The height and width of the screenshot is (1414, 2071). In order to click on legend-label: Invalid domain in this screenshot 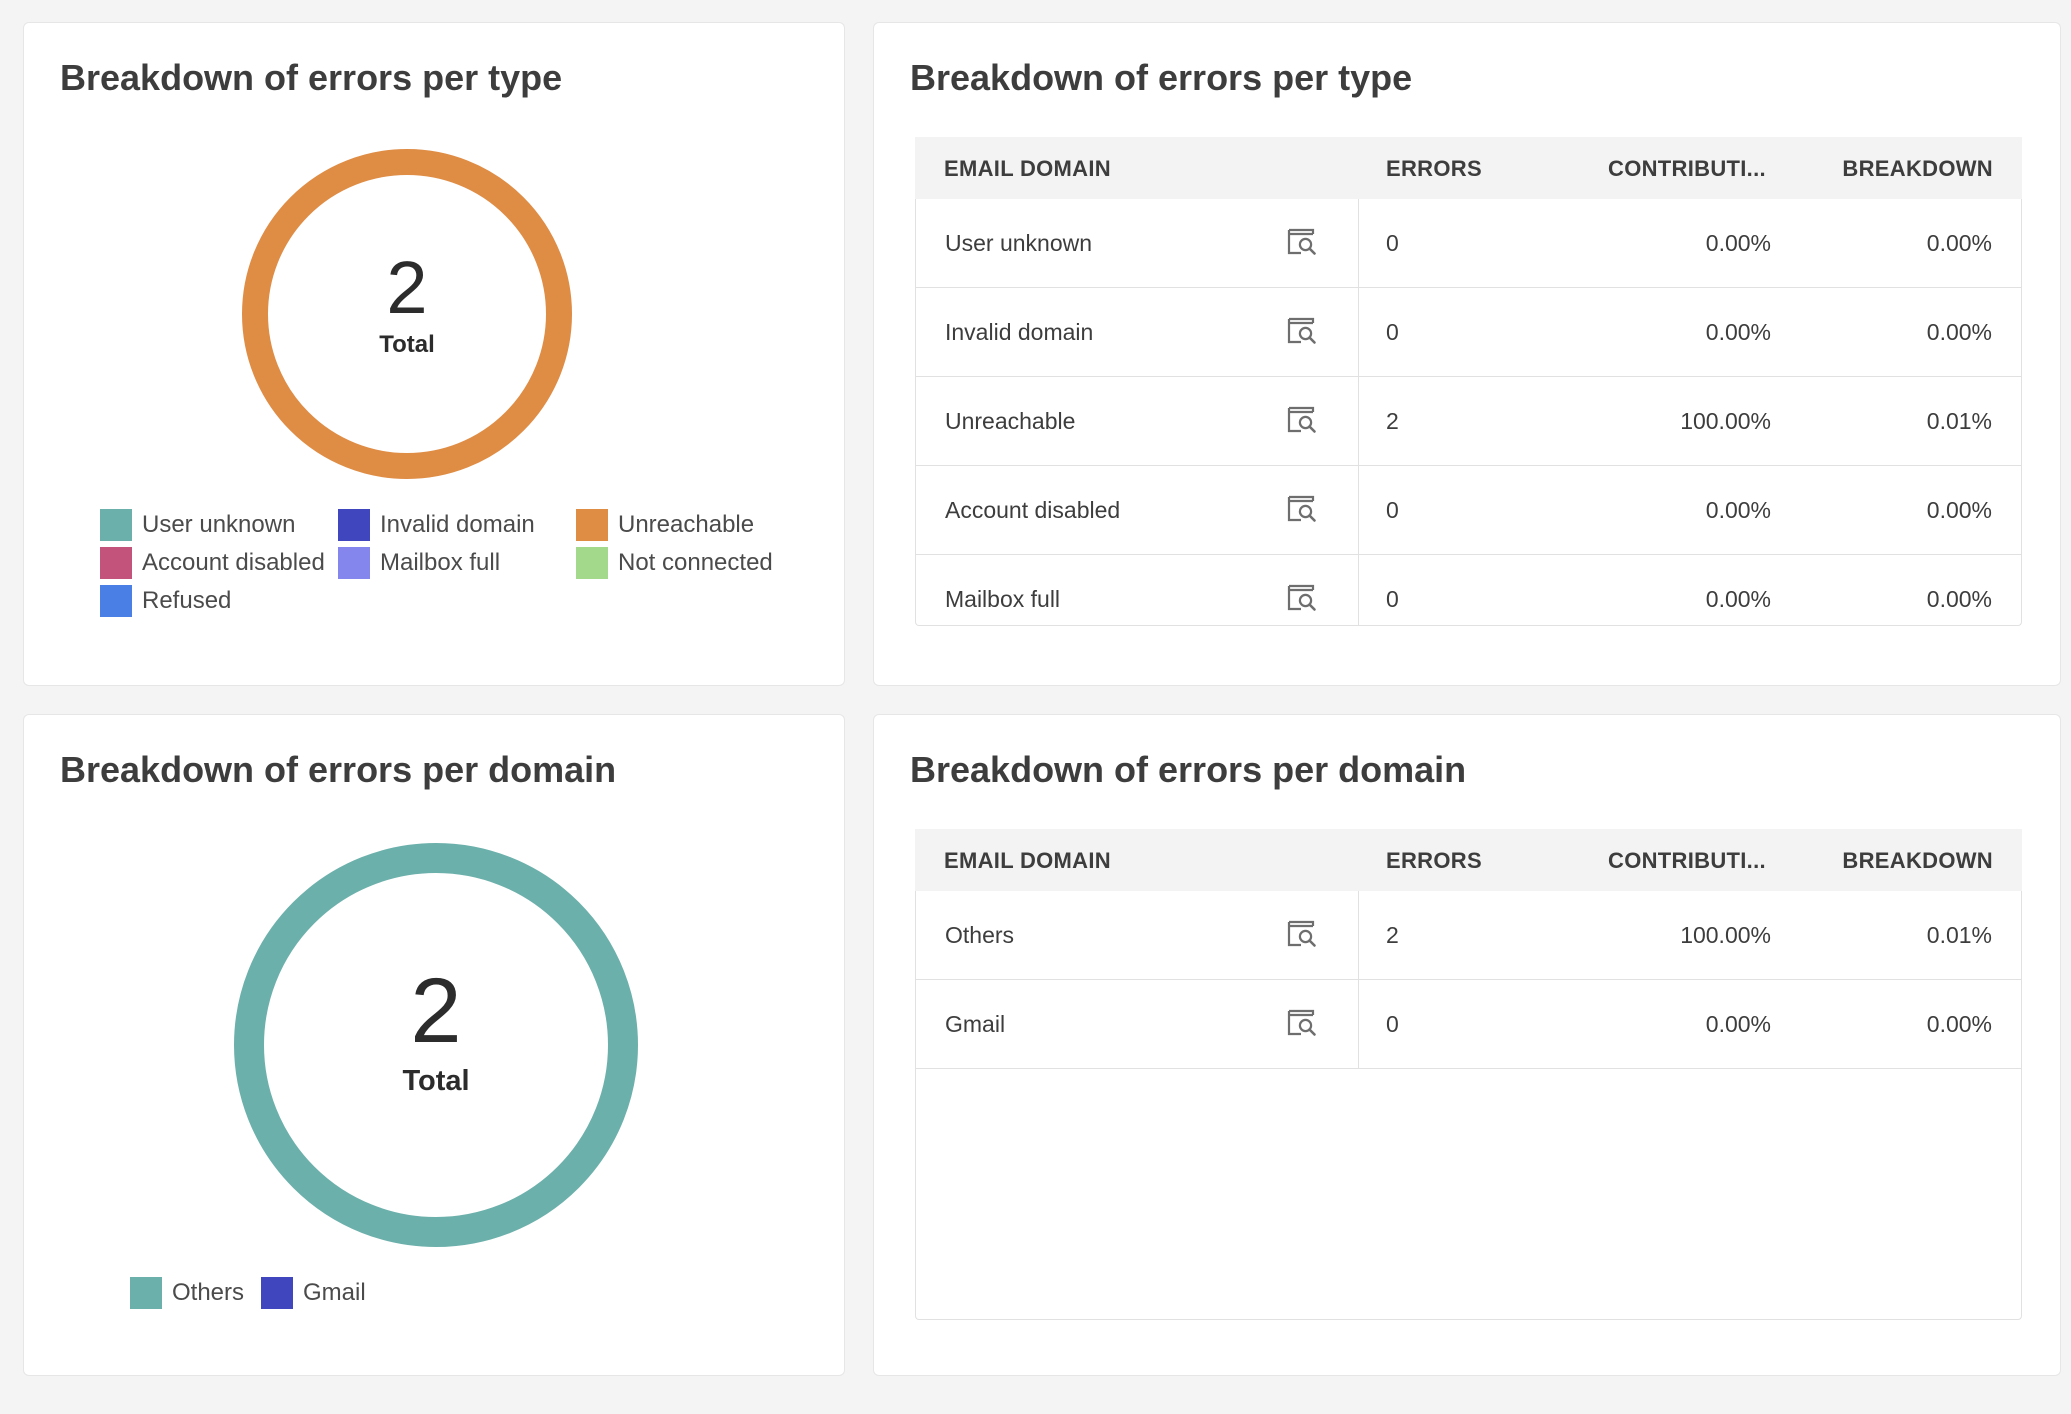, I will do `click(457, 524)`.